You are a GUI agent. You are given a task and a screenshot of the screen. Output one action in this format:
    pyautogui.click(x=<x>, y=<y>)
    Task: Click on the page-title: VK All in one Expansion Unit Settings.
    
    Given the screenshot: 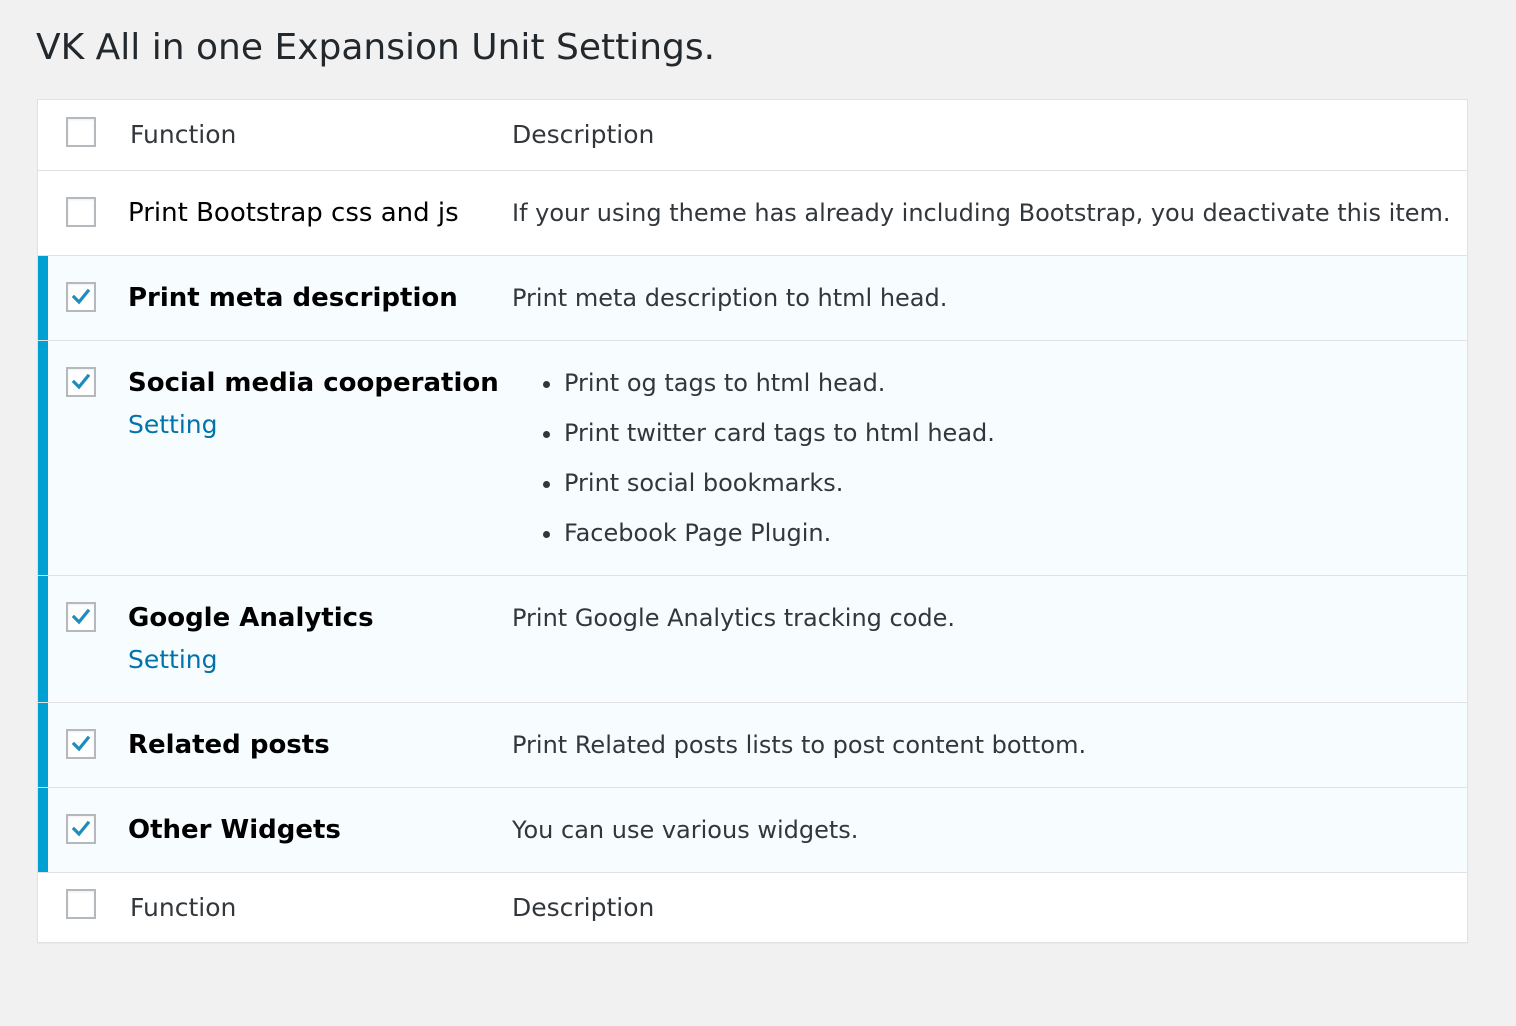 What is the action you would take?
    pyautogui.click(x=376, y=47)
    